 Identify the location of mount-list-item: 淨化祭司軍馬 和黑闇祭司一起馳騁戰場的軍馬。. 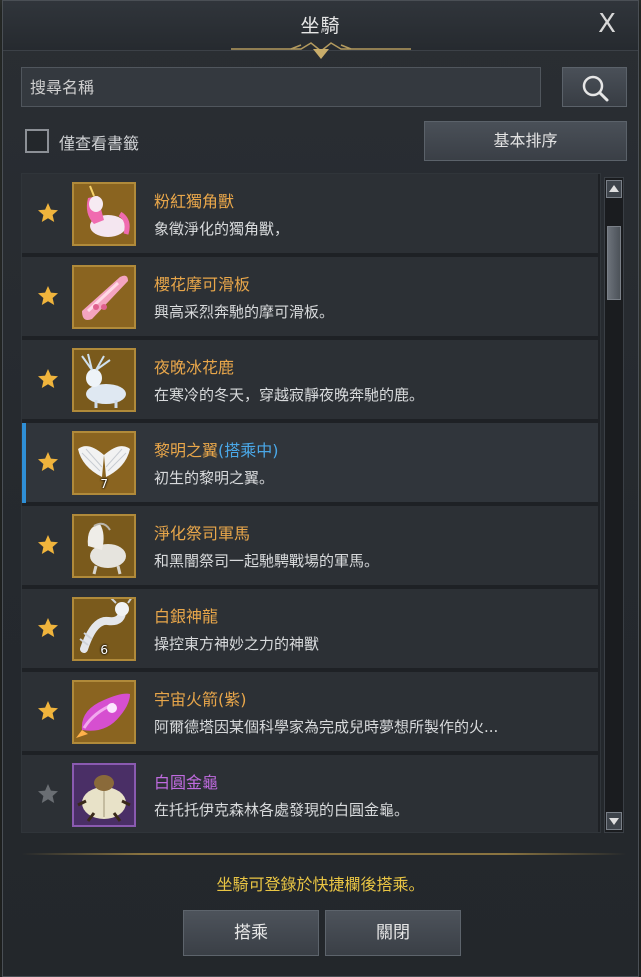
(310, 546).